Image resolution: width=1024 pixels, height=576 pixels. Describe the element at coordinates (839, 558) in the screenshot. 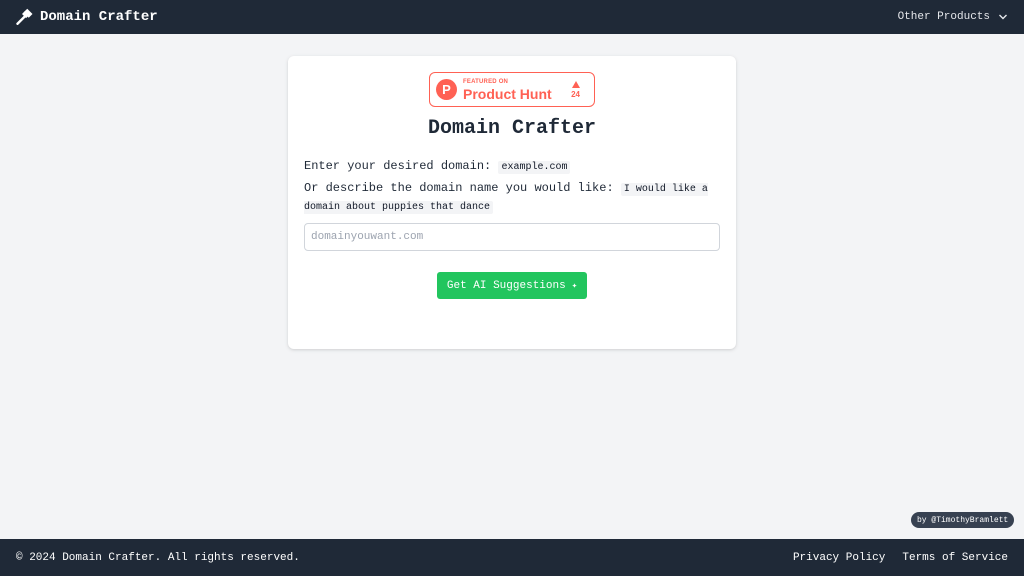

I see `privacy-policy-link: Privacy Policy` at that location.